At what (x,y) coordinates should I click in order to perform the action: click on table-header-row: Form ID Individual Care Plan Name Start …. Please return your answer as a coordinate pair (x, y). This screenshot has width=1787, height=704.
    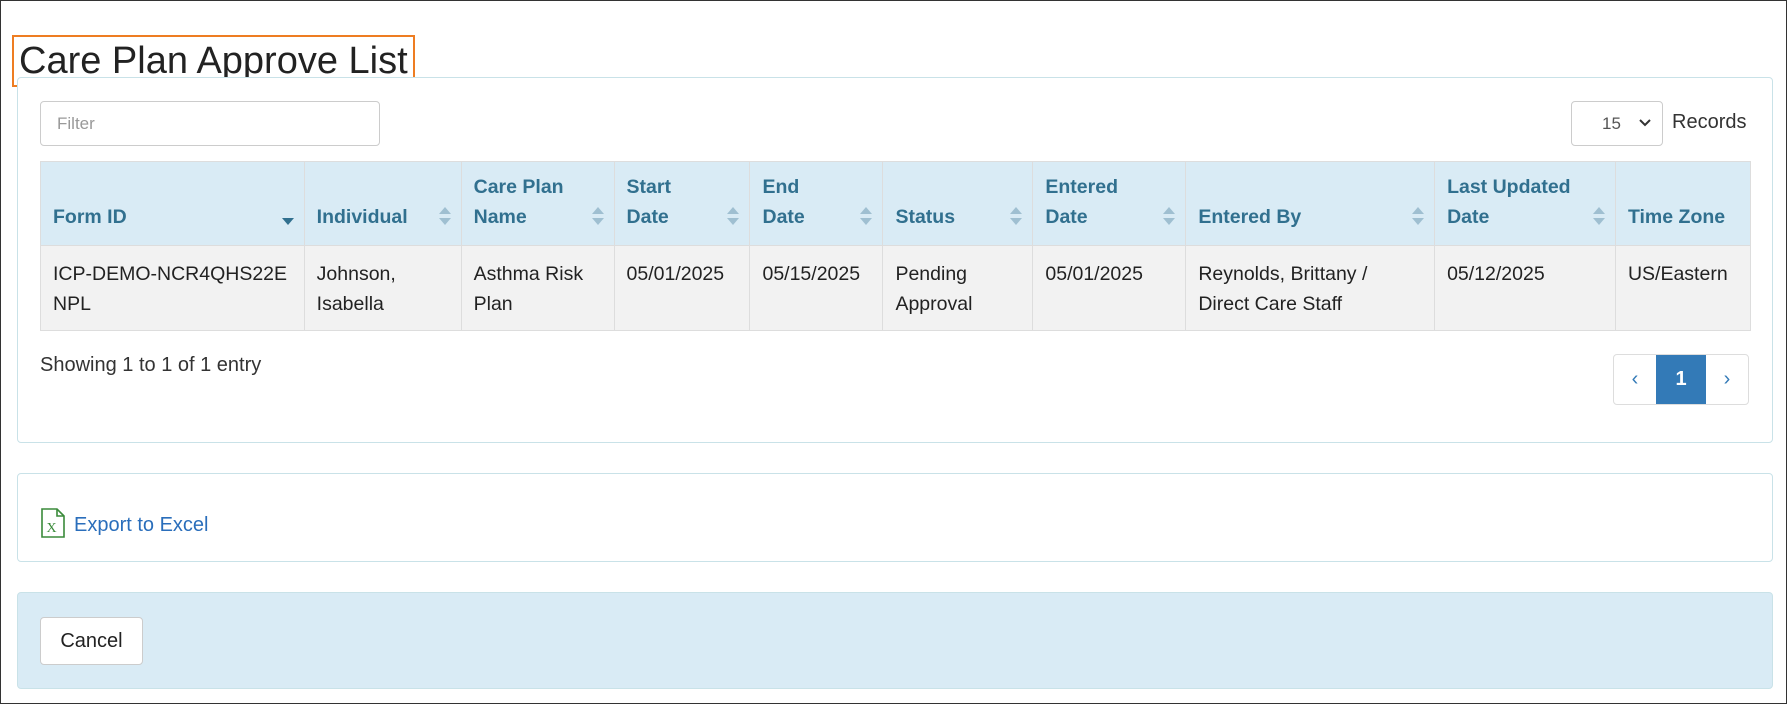
    Looking at the image, I should click on (896, 203).